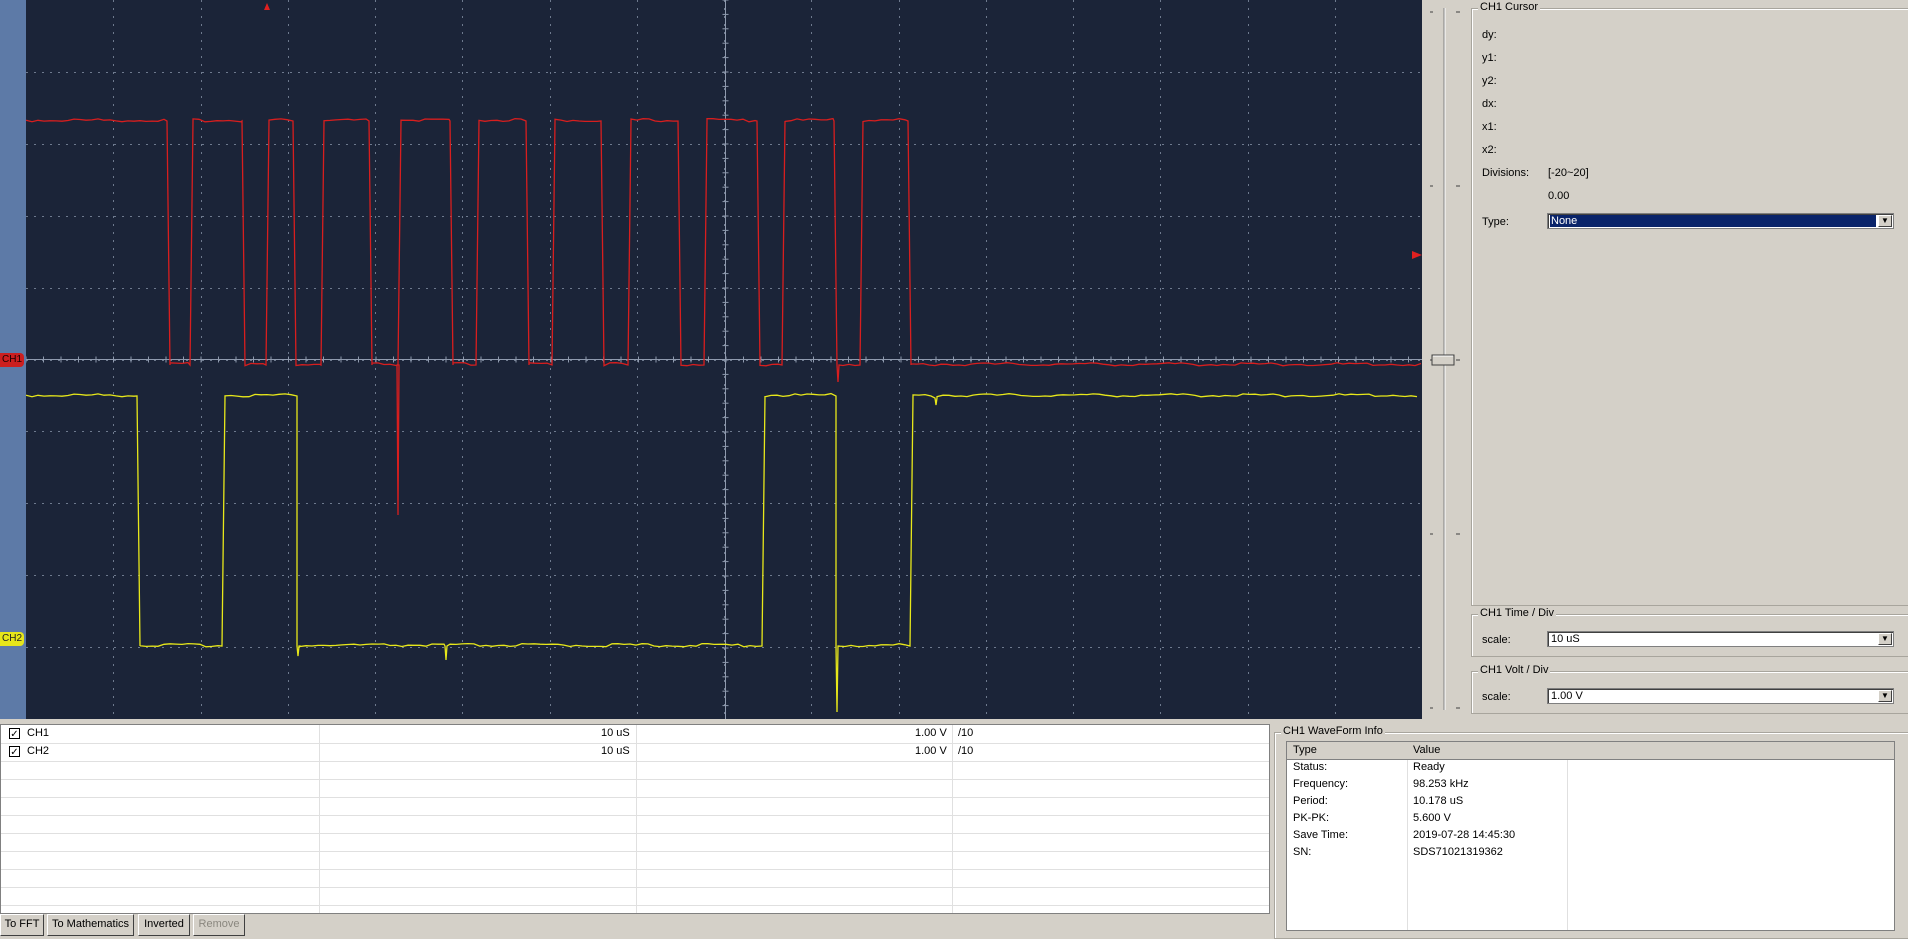  What do you see at coordinates (14, 752) in the screenshot?
I see `ch2-checkbox: ✓` at bounding box center [14, 752].